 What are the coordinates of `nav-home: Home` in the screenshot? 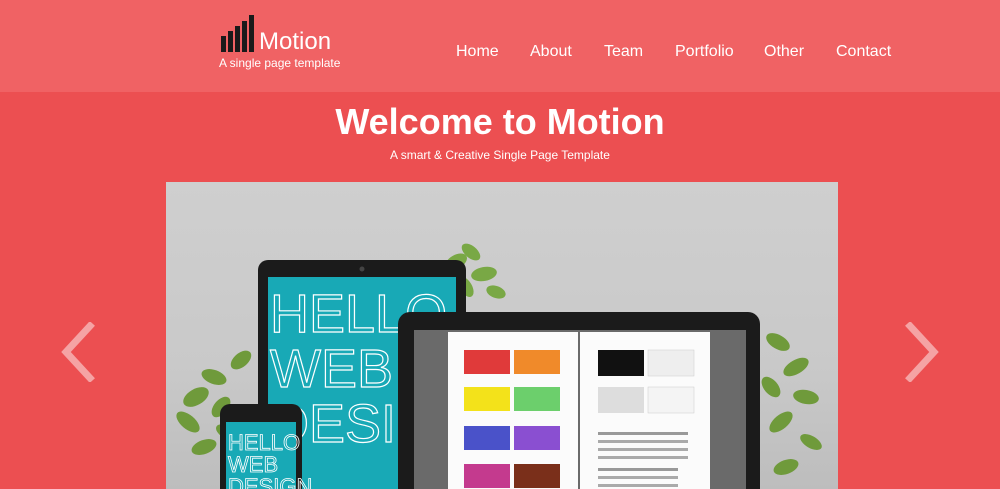 It's located at (477, 52).